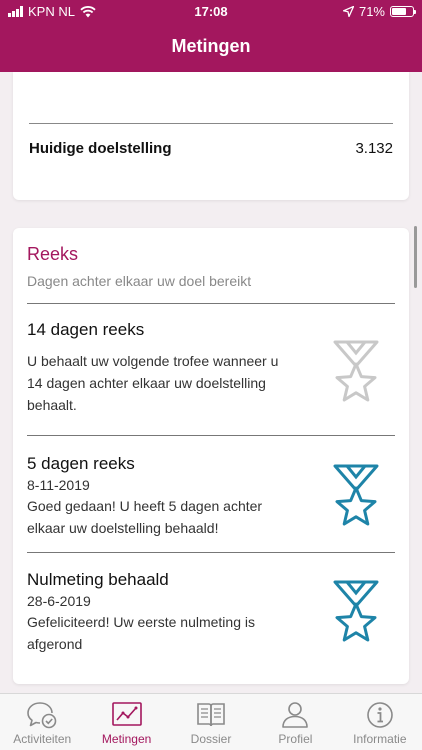 This screenshot has width=422, height=750. Describe the element at coordinates (211, 739) in the screenshot. I see `tab-label: Dossier` at that location.